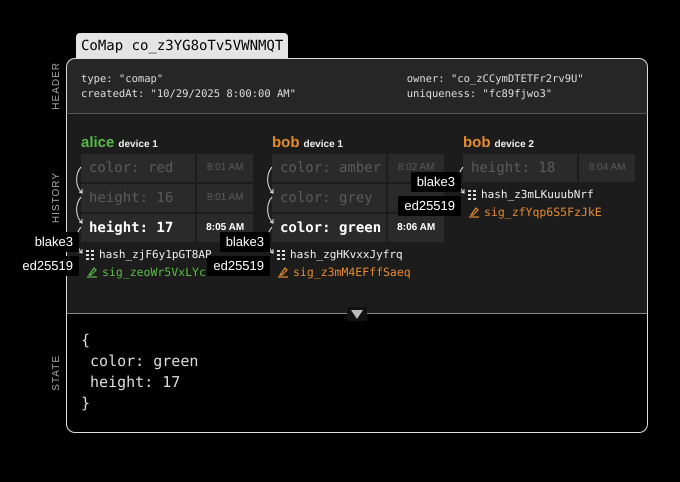  Describe the element at coordinates (352, 271) in the screenshot. I see `signature-value: sig_z3mM4EFffSaeq` at that location.